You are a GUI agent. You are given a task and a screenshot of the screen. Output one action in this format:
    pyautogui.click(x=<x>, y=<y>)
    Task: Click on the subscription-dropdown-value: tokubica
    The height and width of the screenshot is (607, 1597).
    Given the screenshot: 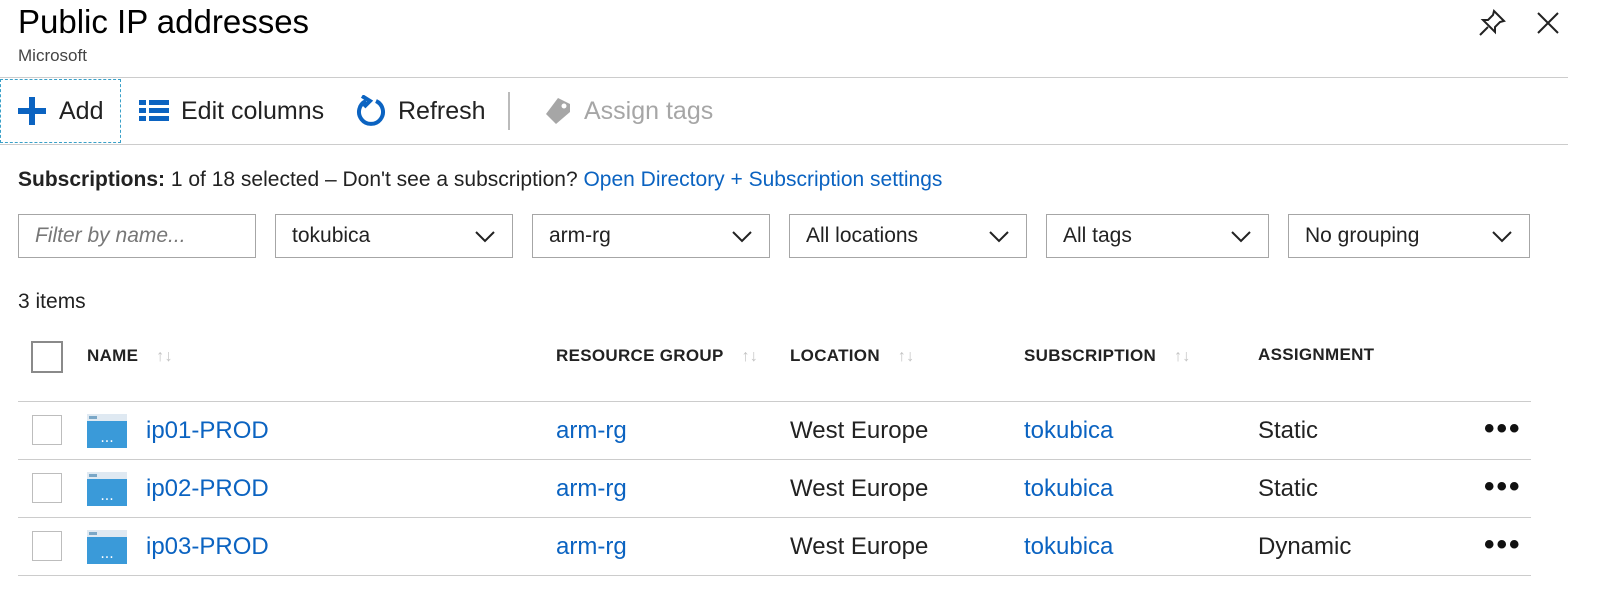 What is the action you would take?
    pyautogui.click(x=331, y=235)
    